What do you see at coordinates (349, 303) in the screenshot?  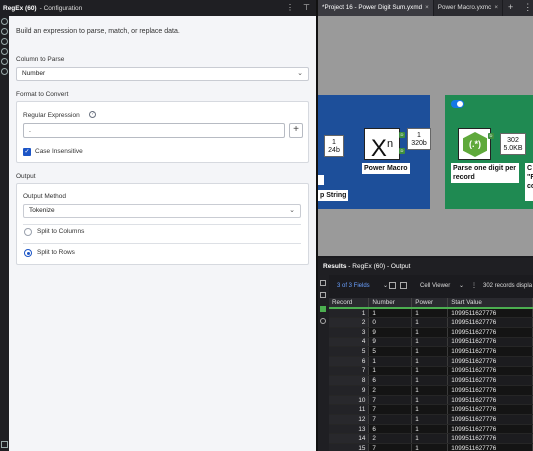 I see `column-header: Record` at bounding box center [349, 303].